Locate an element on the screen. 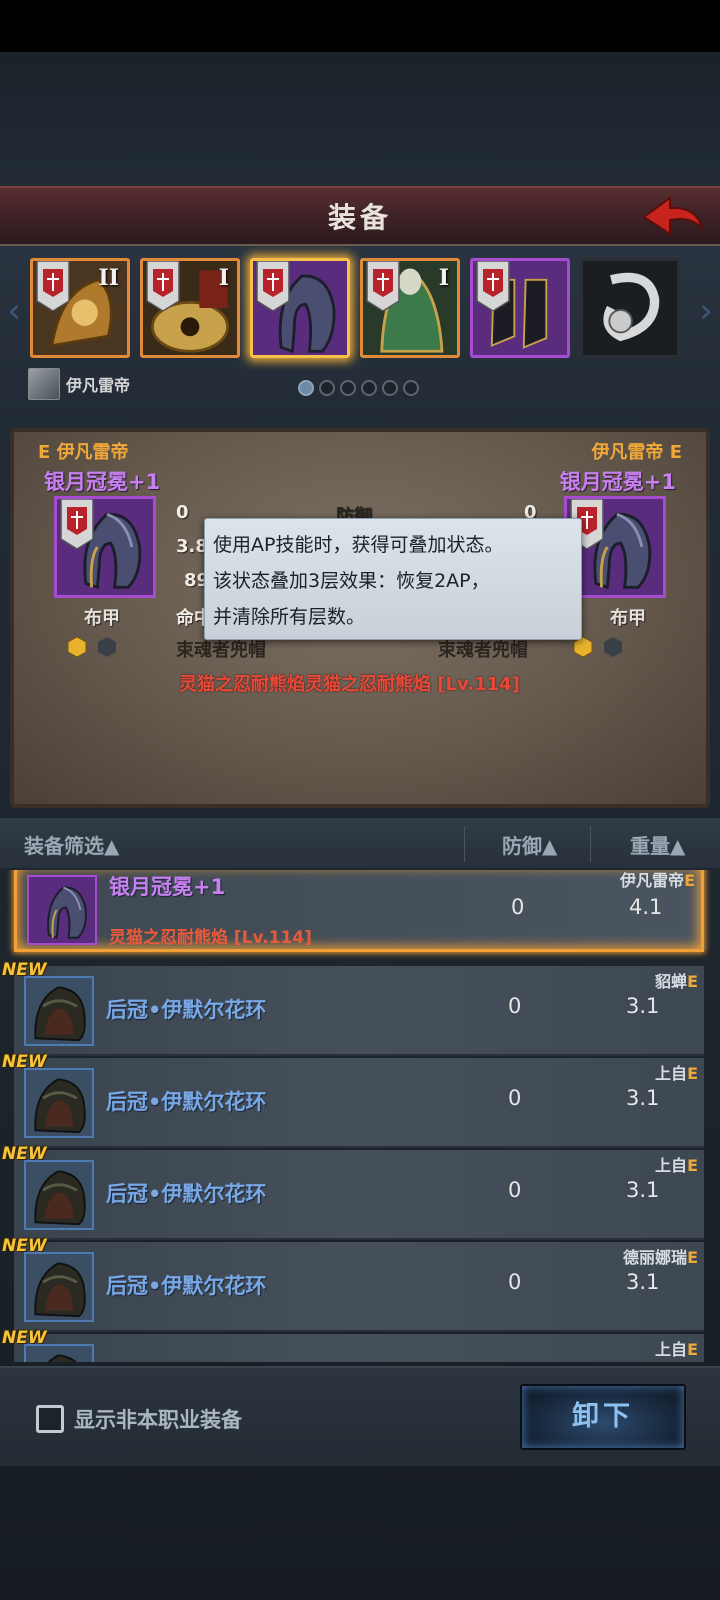 The width and height of the screenshot is (720, 1600). tooltip-line: 该状态叠加3层效果：恢复2AP， is located at coordinates (351, 581).